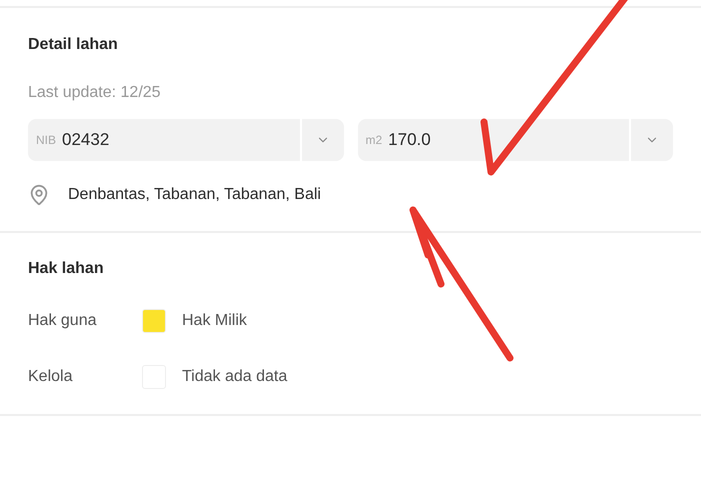  What do you see at coordinates (51, 377) in the screenshot?
I see `row-label: Kelola` at bounding box center [51, 377].